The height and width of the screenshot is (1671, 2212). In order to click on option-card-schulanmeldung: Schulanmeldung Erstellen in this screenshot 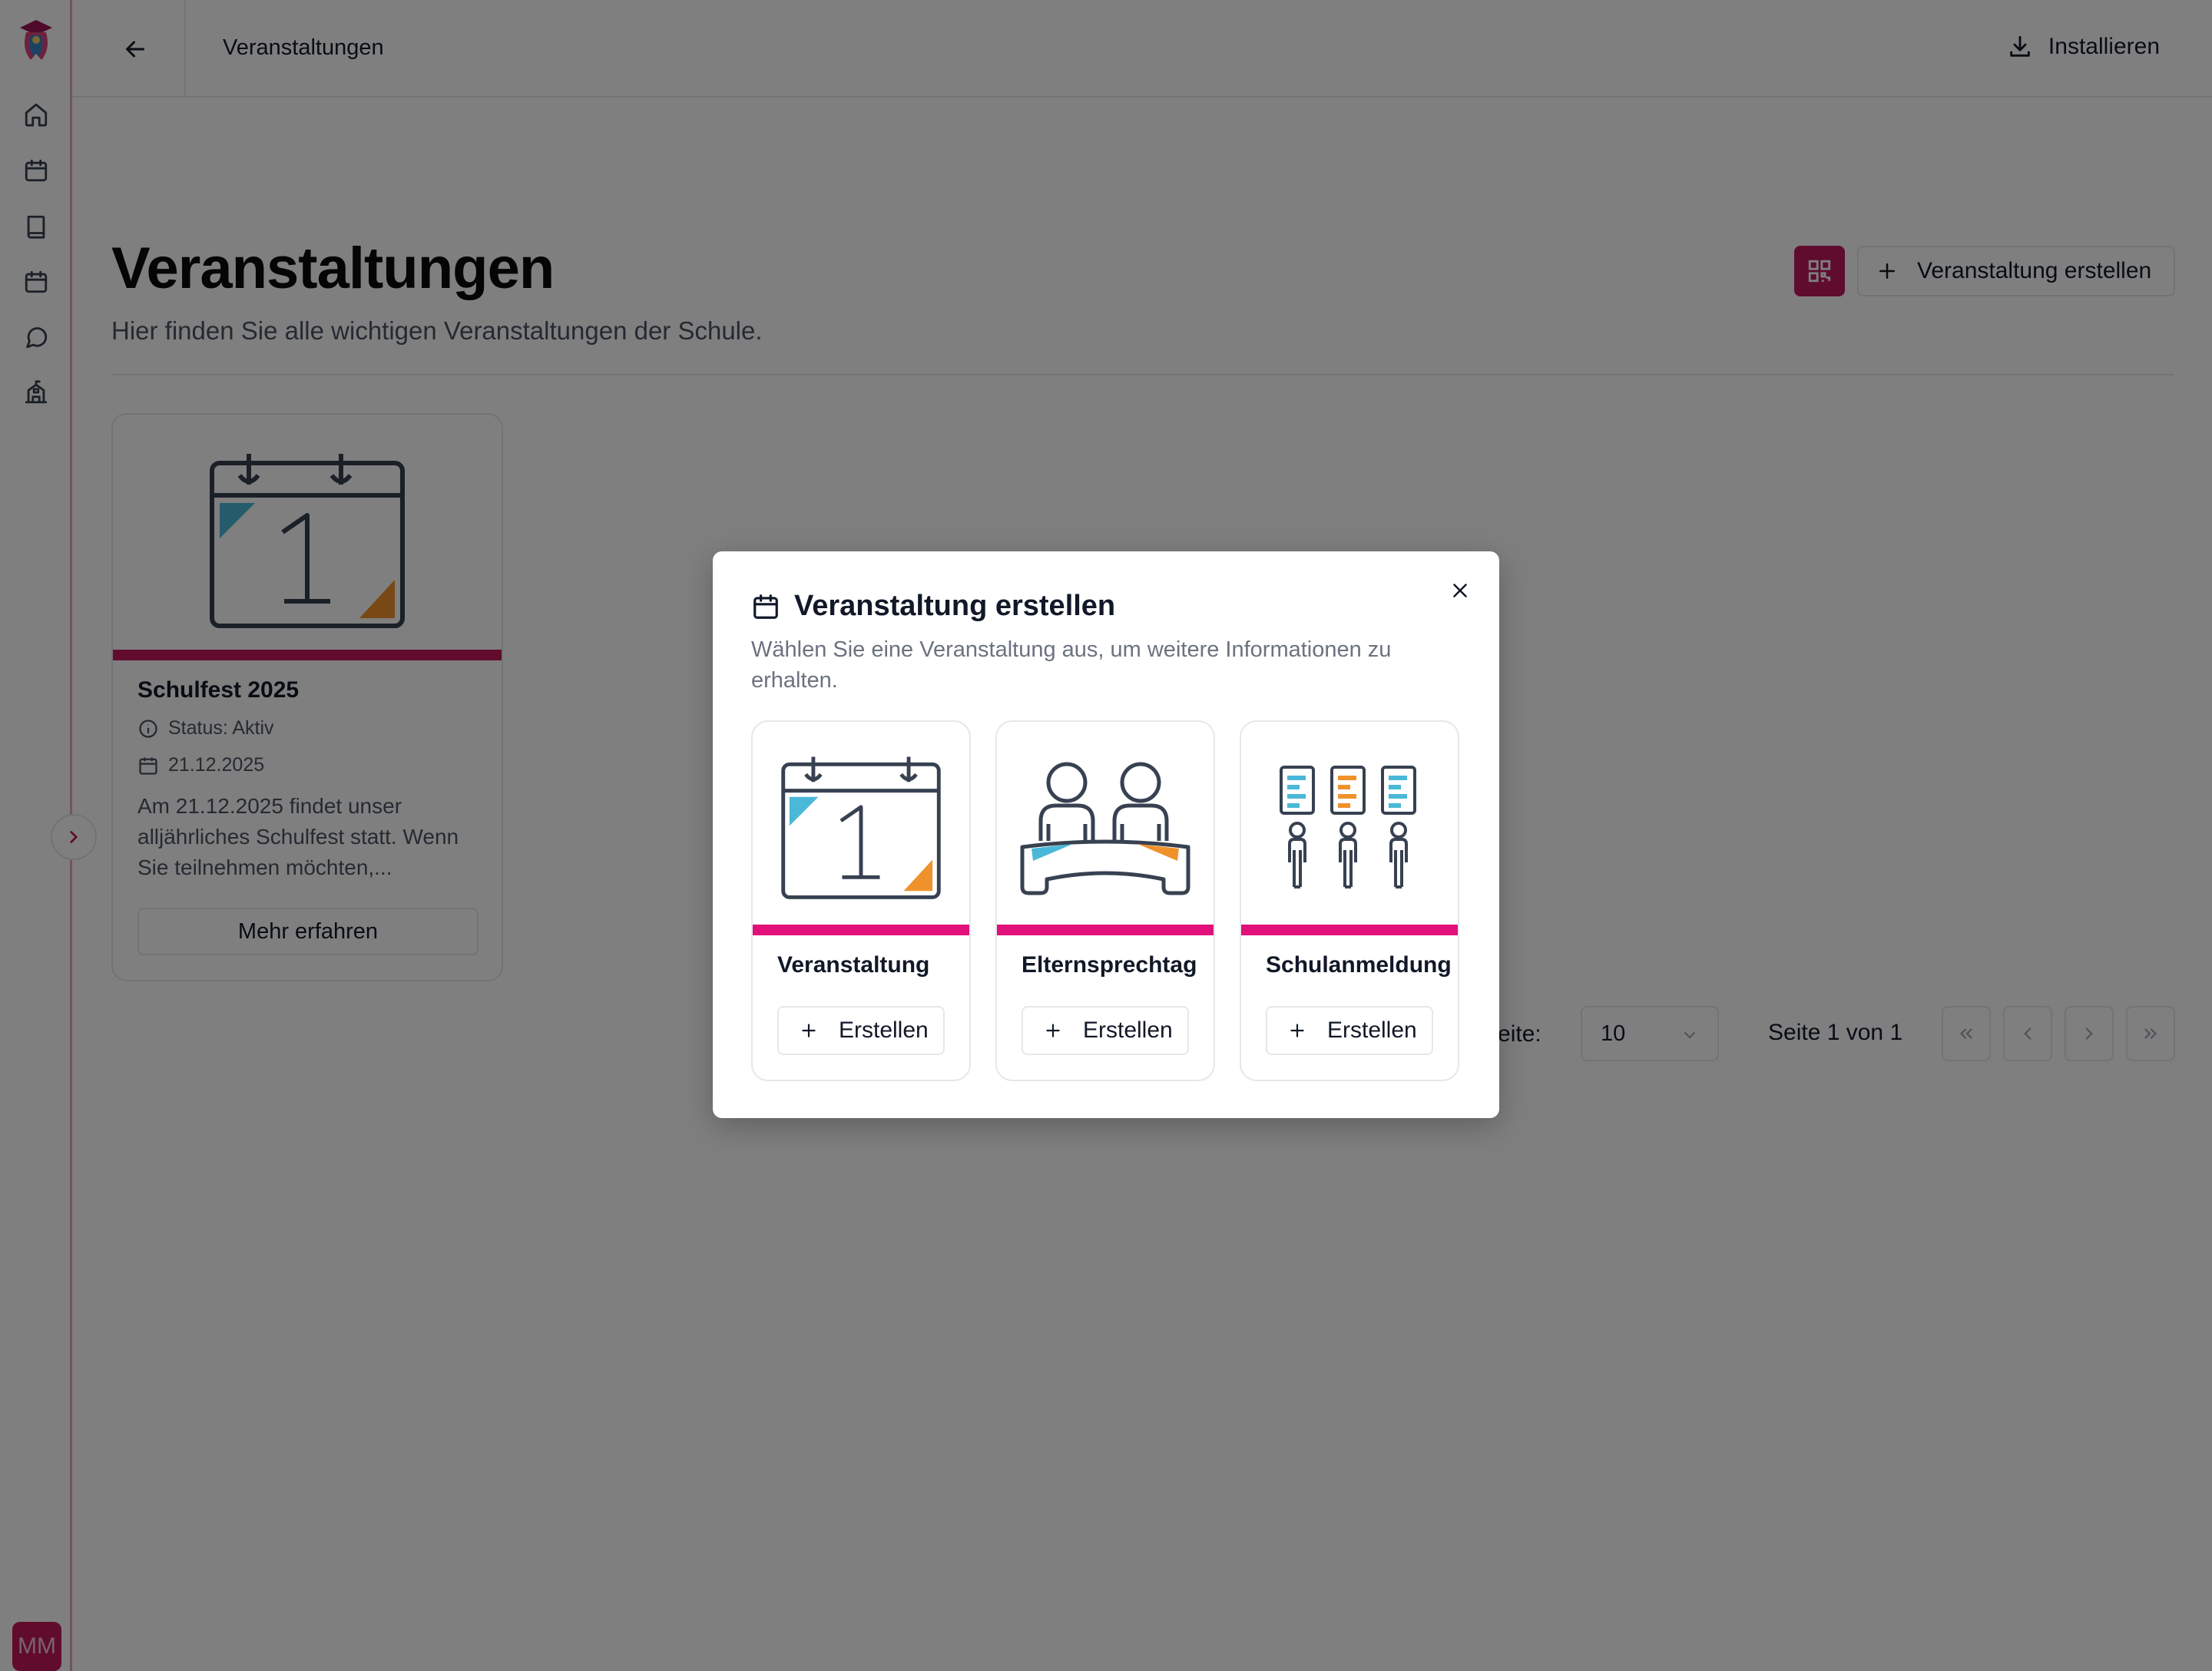, I will do `click(1349, 900)`.